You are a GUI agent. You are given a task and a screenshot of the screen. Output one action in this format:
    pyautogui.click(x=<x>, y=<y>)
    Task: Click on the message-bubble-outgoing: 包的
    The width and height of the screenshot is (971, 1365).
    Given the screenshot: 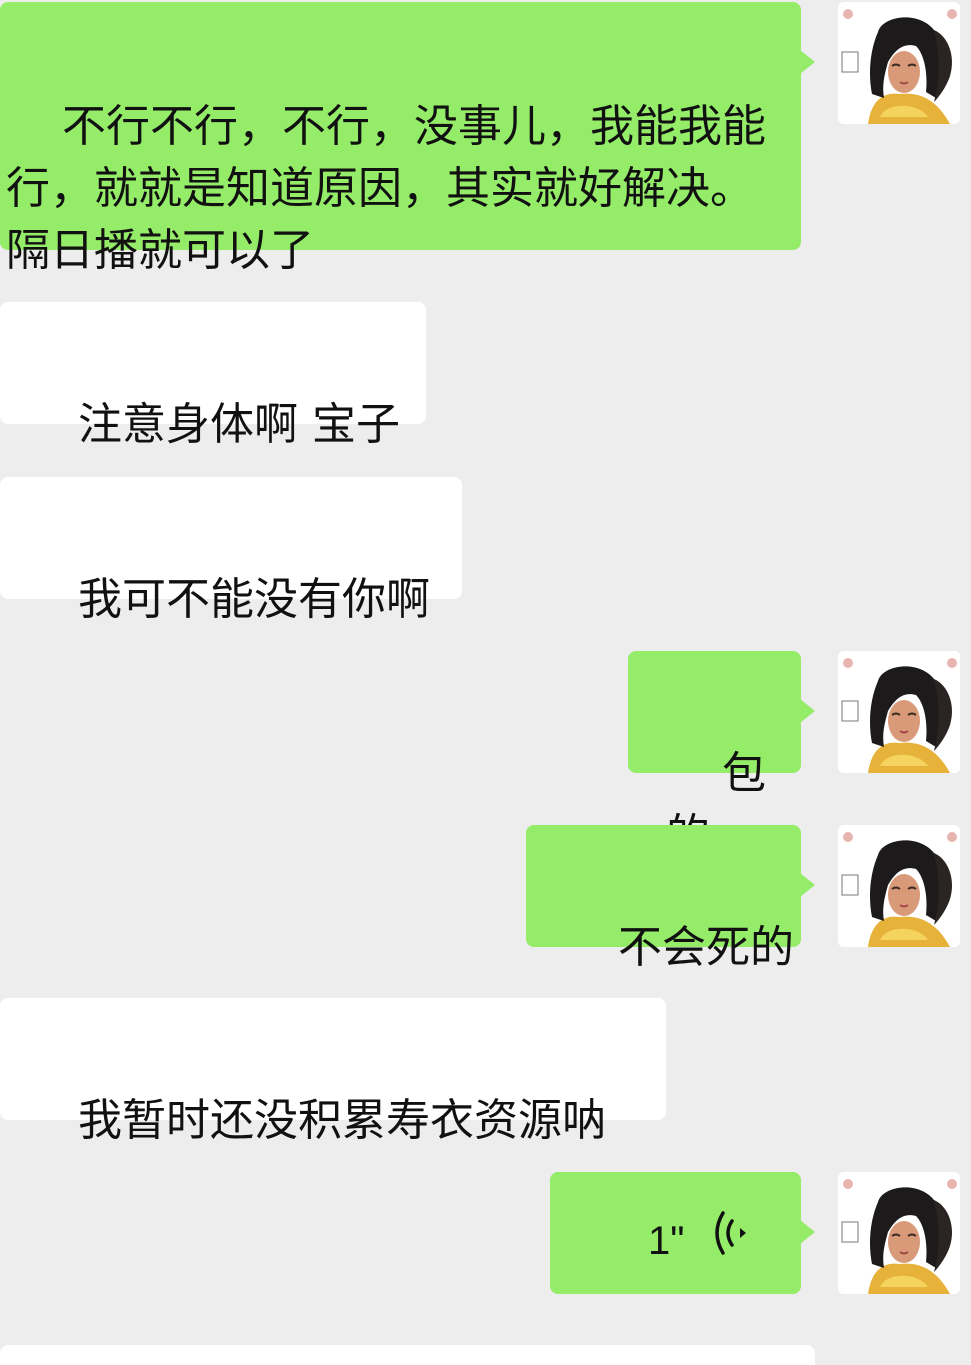 What is the action you would take?
    pyautogui.click(x=721, y=756)
    